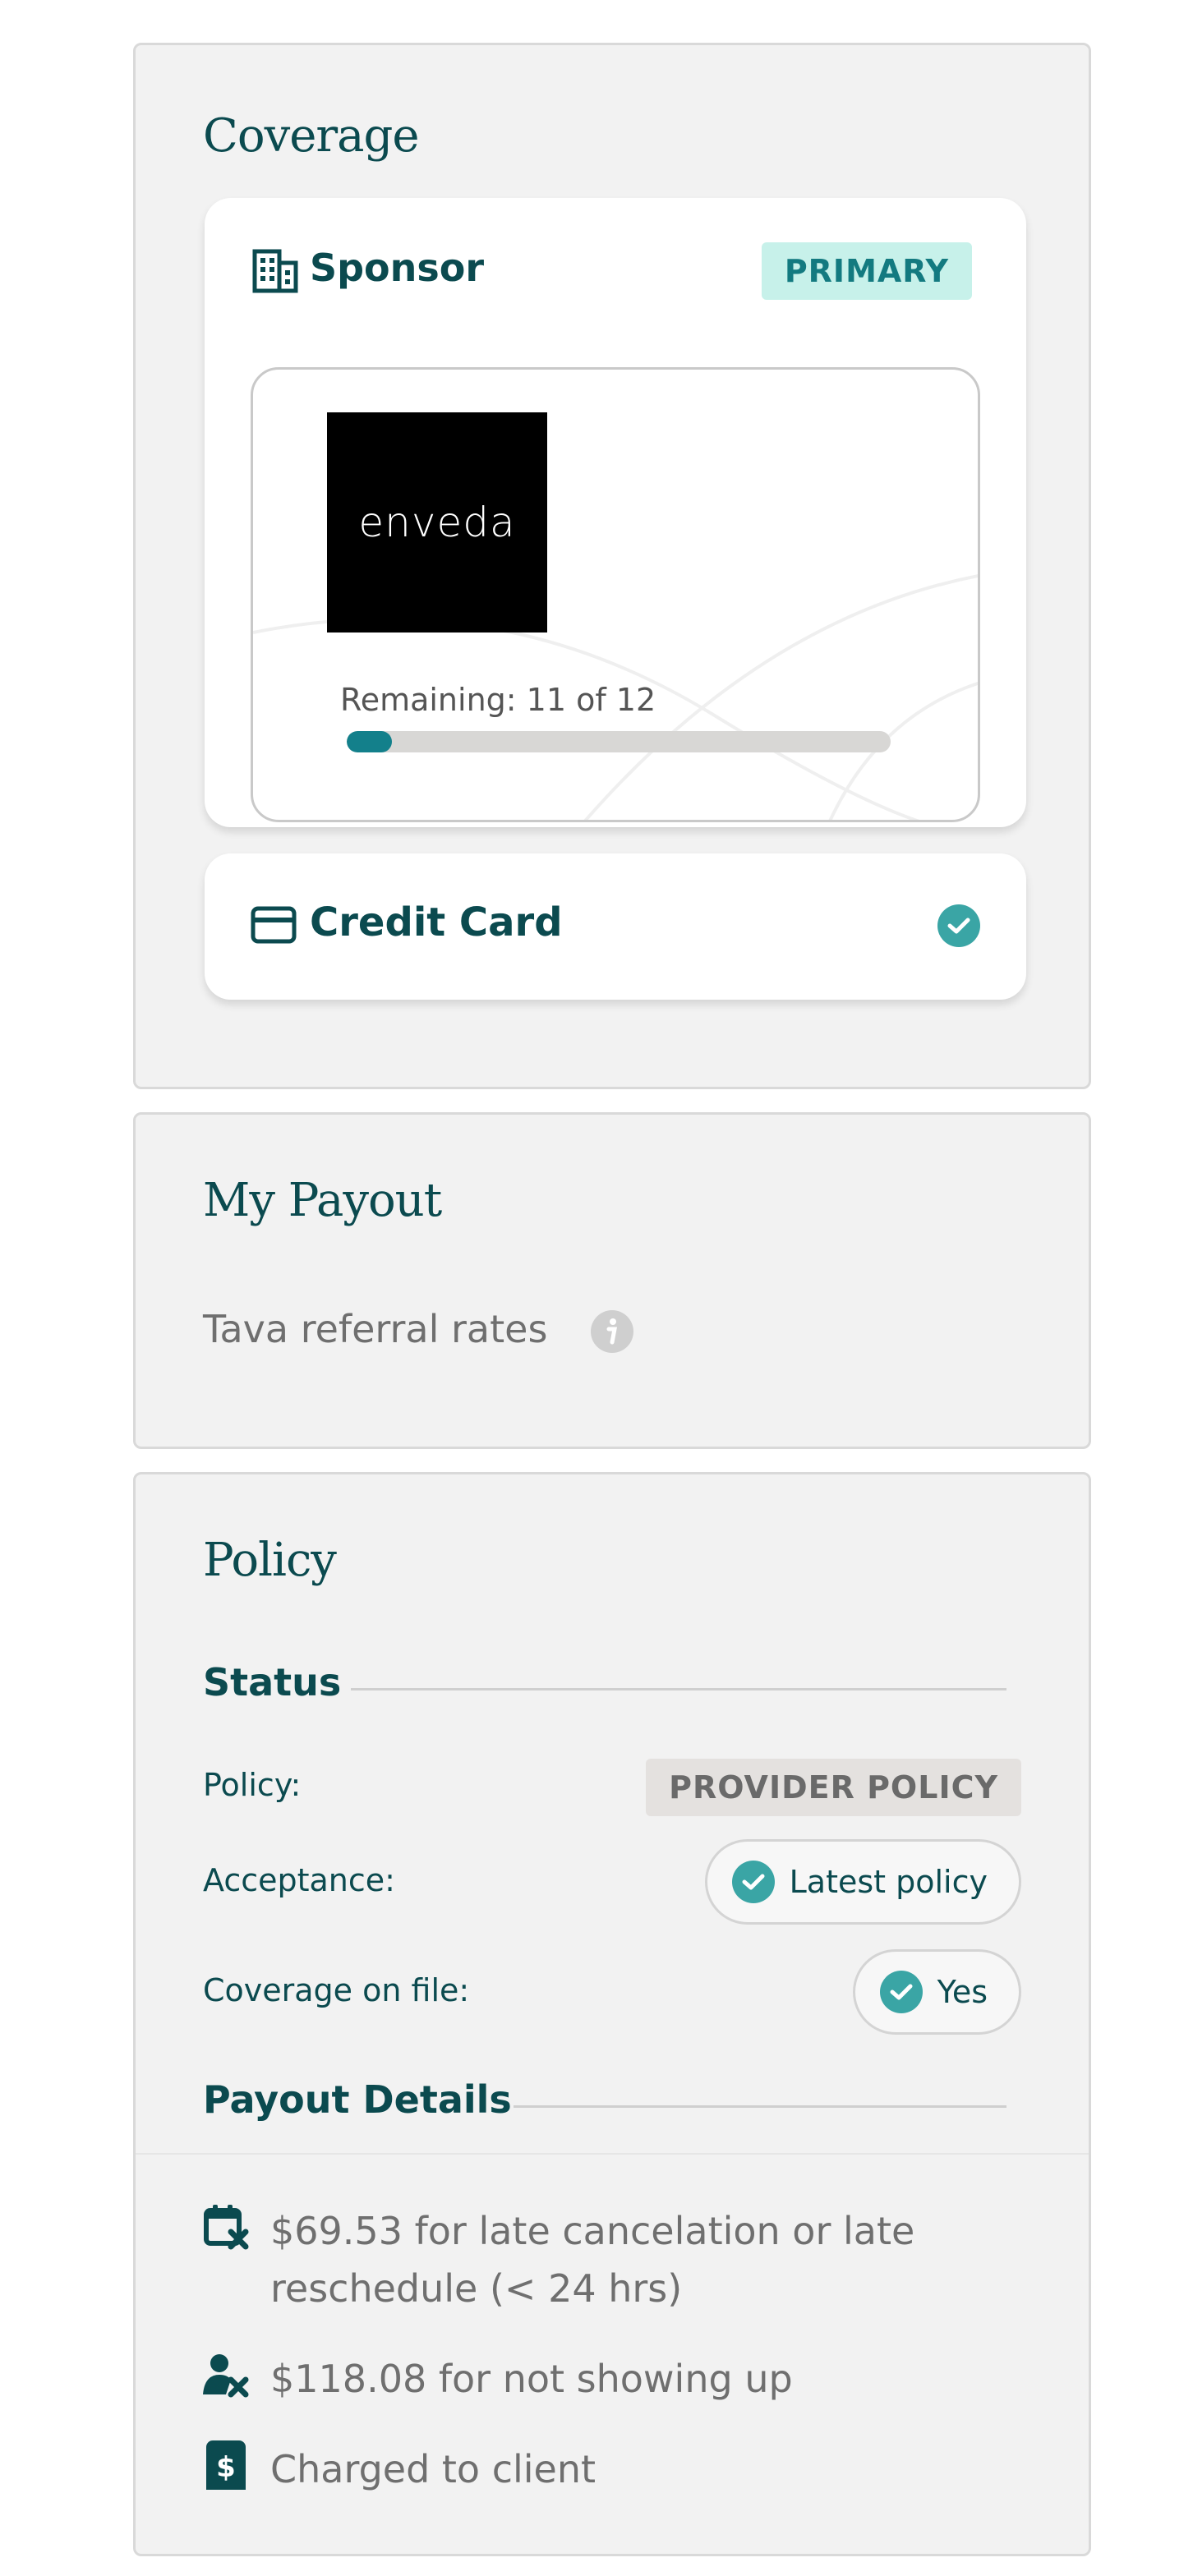  What do you see at coordinates (370, 741) in the screenshot?
I see `remaining-progress-fill` at bounding box center [370, 741].